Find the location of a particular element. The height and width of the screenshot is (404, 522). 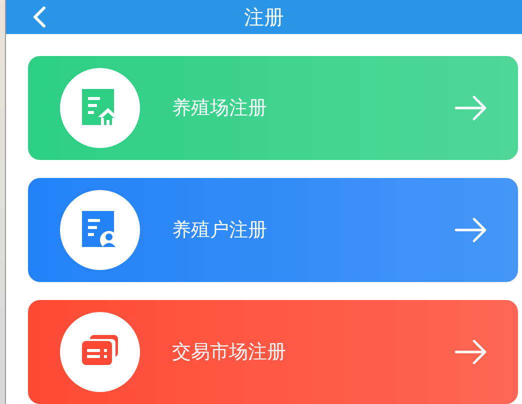

back-button is located at coordinates (39, 17).